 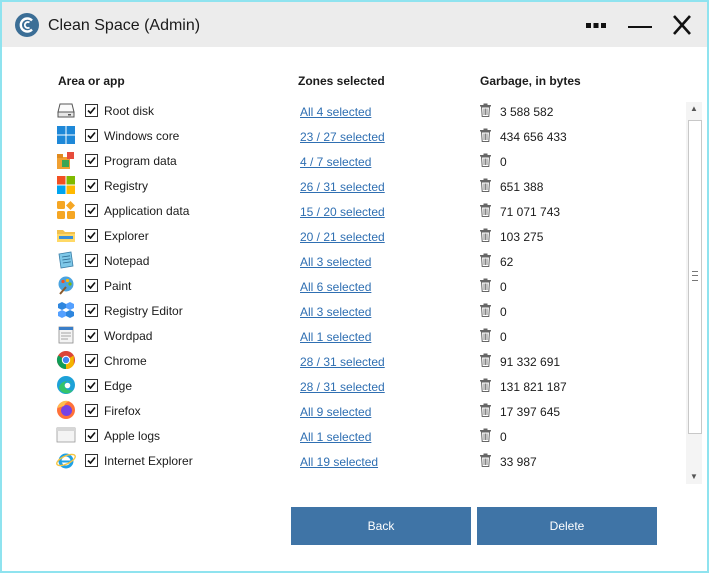 I want to click on row-name: Wordpad, so click(x=128, y=336).